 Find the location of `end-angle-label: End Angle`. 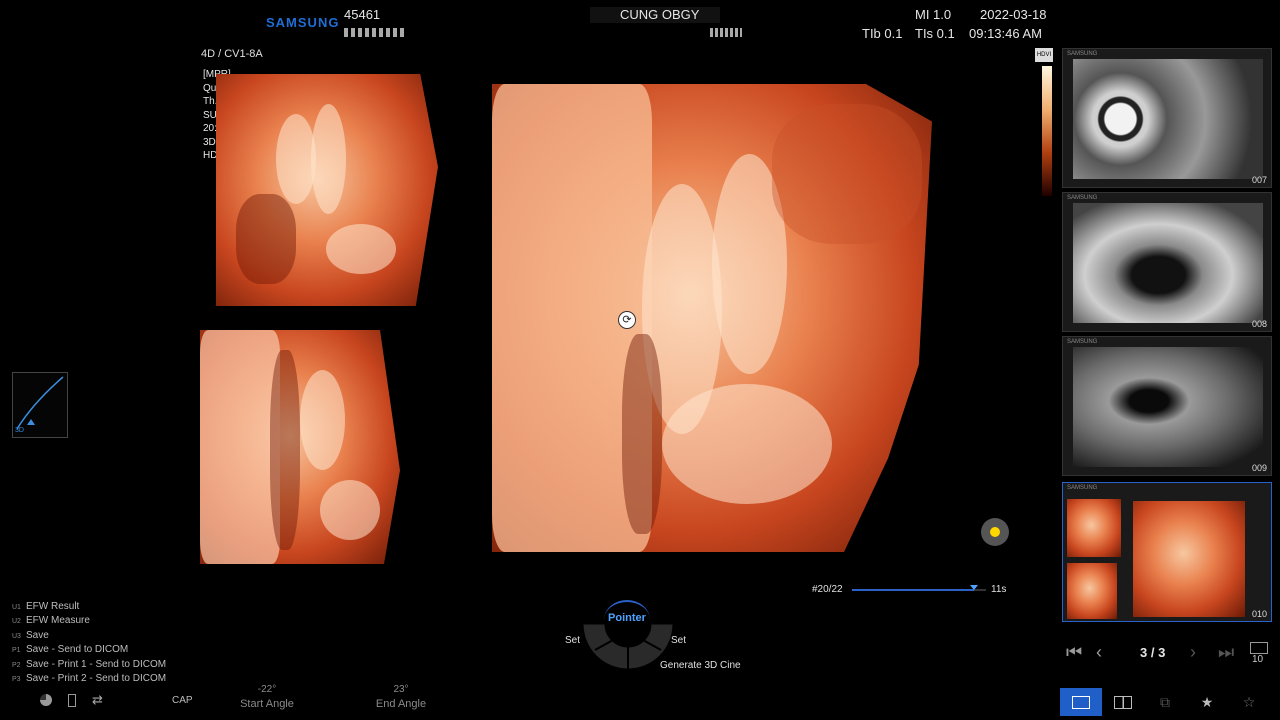

end-angle-label: End Angle is located at coordinates (401, 704).